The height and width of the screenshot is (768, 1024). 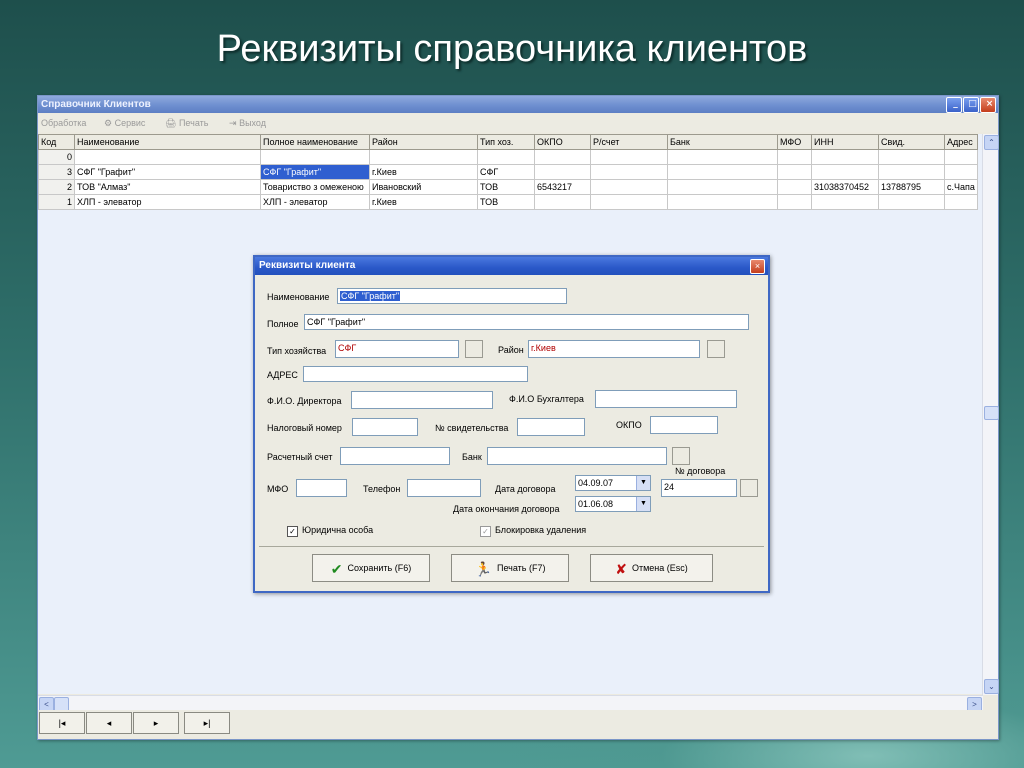 What do you see at coordinates (385, 427) in the screenshot?
I see `tax-number-field` at bounding box center [385, 427].